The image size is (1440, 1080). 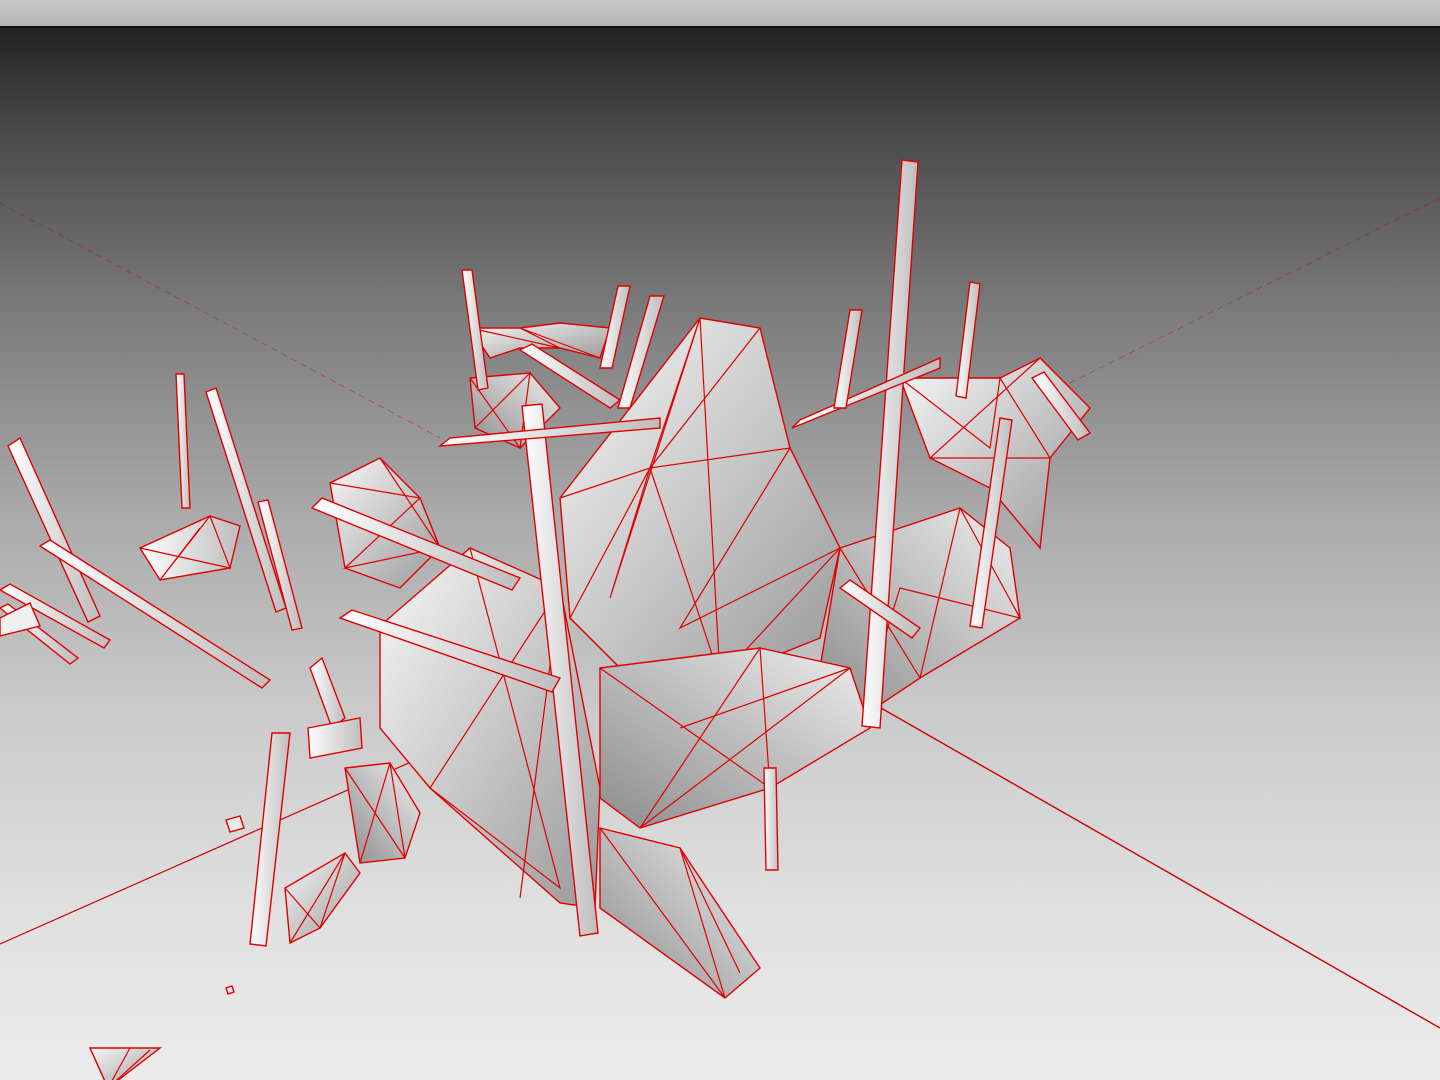 What do you see at coordinates (720, 14) in the screenshot?
I see `window-title-bar` at bounding box center [720, 14].